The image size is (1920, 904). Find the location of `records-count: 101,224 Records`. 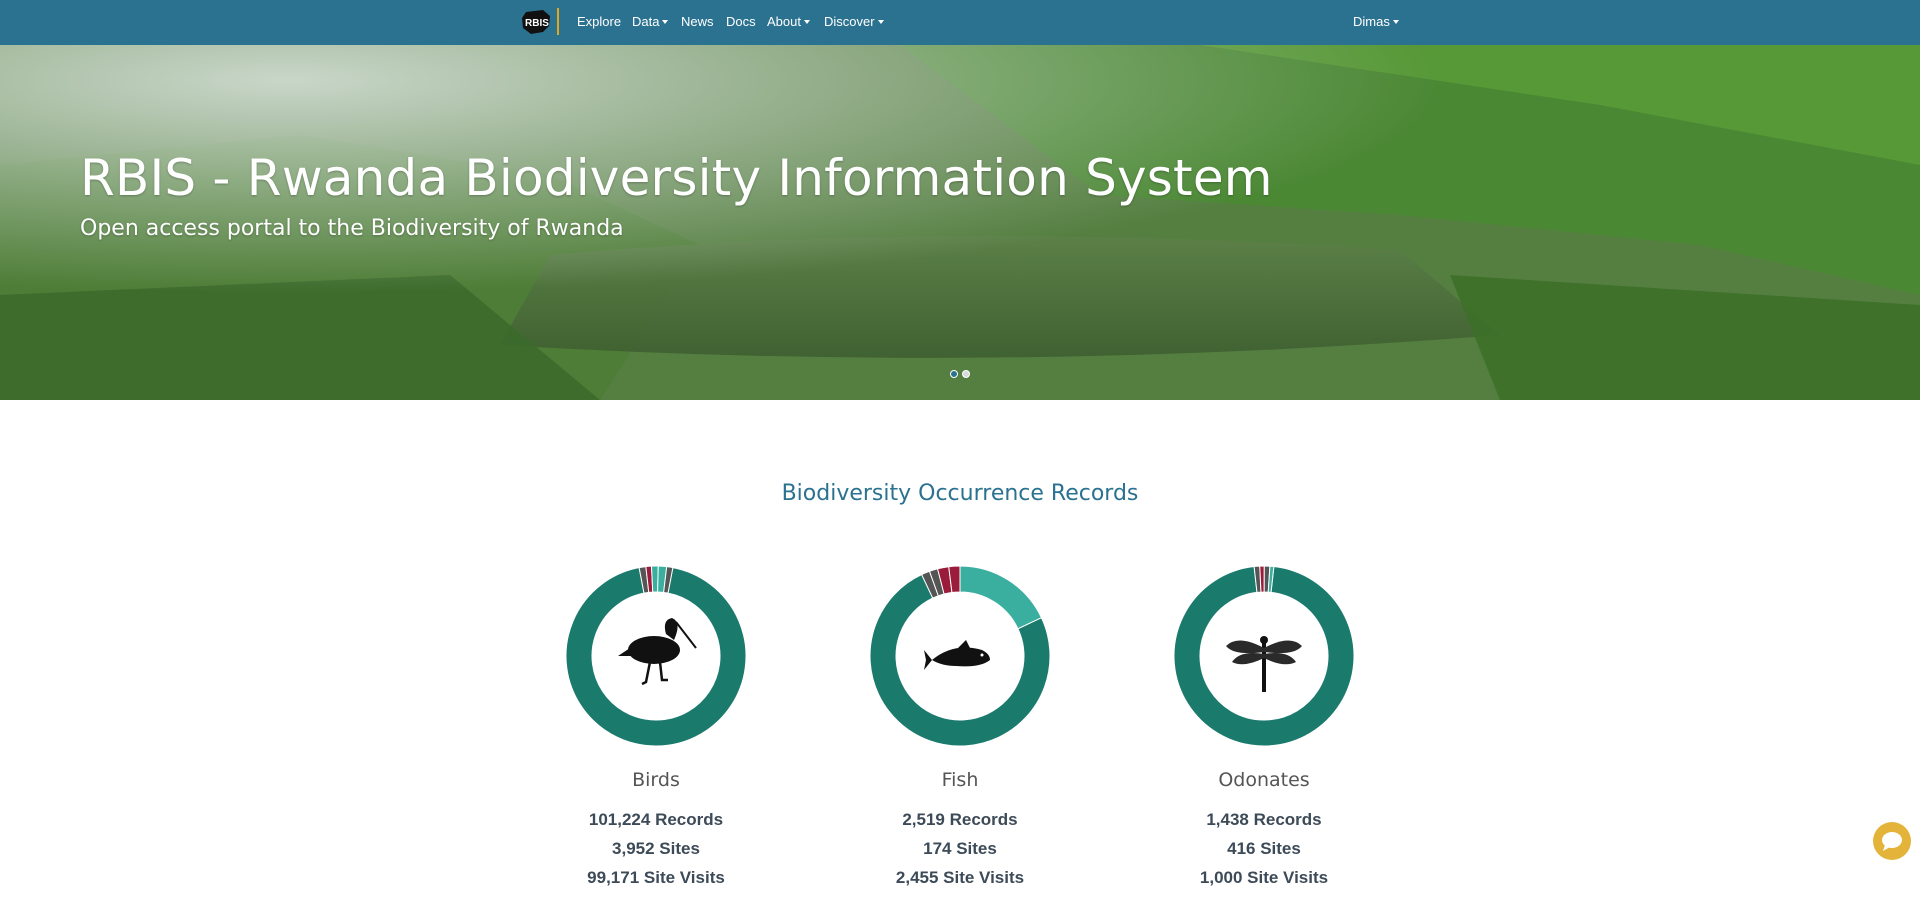

records-count: 101,224 Records is located at coordinates (656, 819).